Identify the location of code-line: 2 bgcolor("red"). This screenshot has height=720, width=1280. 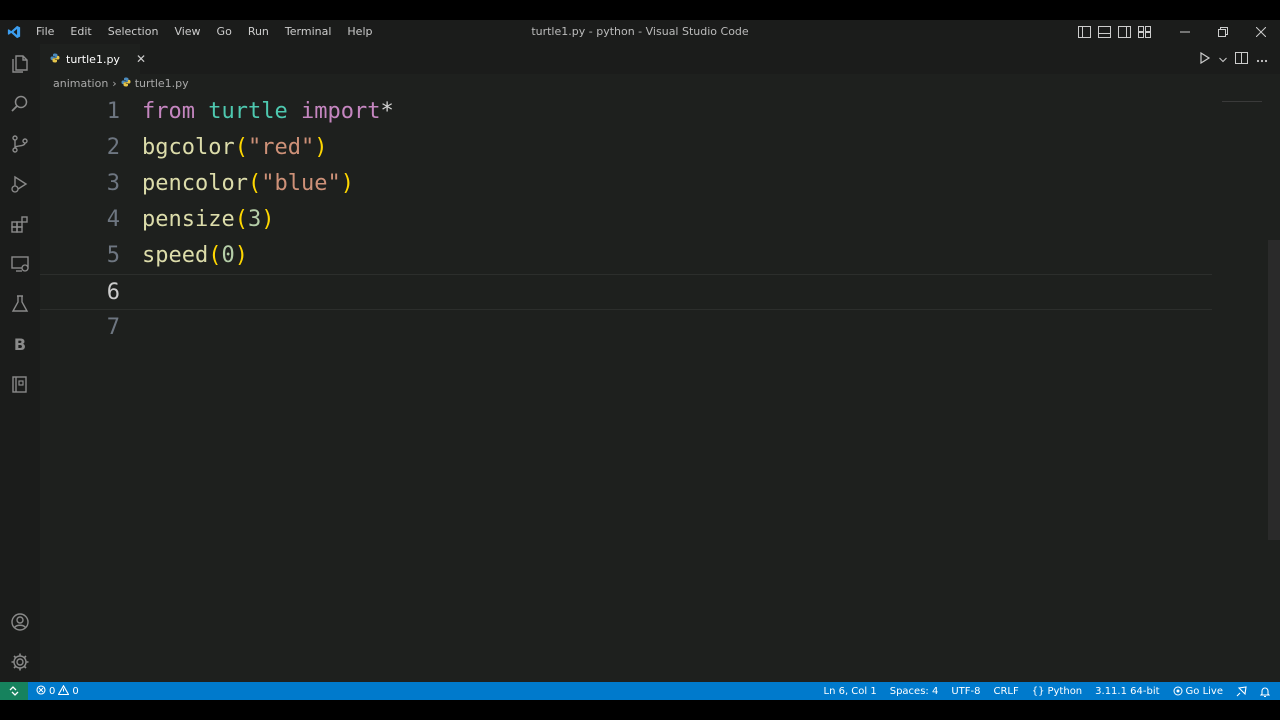
(626, 148).